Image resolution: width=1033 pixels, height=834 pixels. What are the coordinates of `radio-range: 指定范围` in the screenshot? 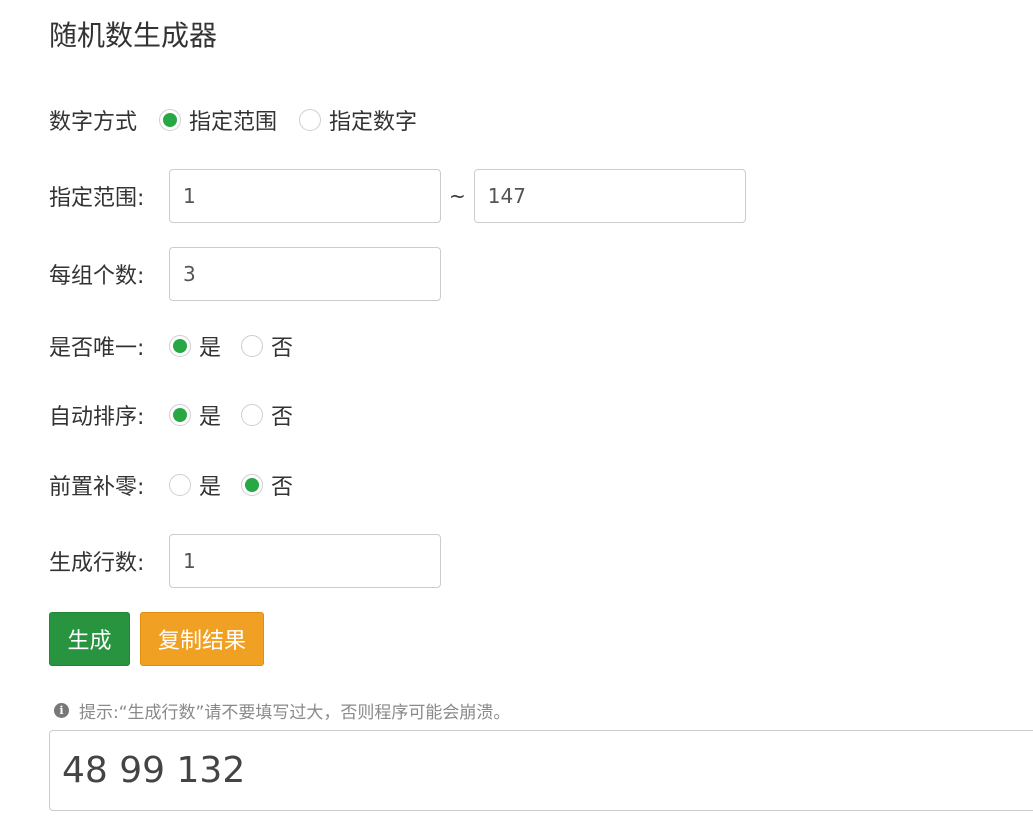 It's located at (218, 120).